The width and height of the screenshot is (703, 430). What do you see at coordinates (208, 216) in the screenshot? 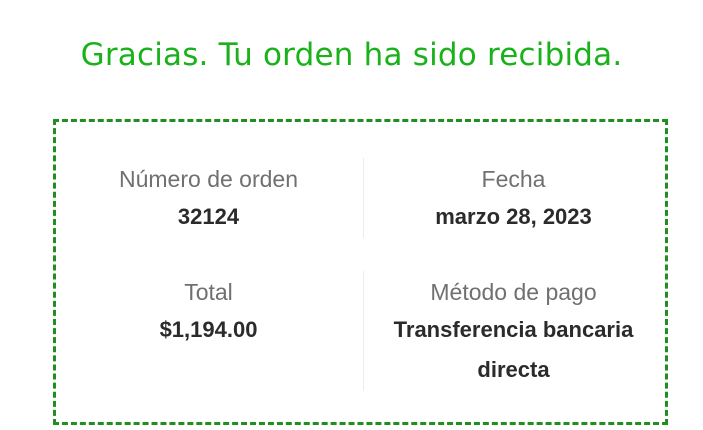
I see `order-number-value: 32124` at bounding box center [208, 216].